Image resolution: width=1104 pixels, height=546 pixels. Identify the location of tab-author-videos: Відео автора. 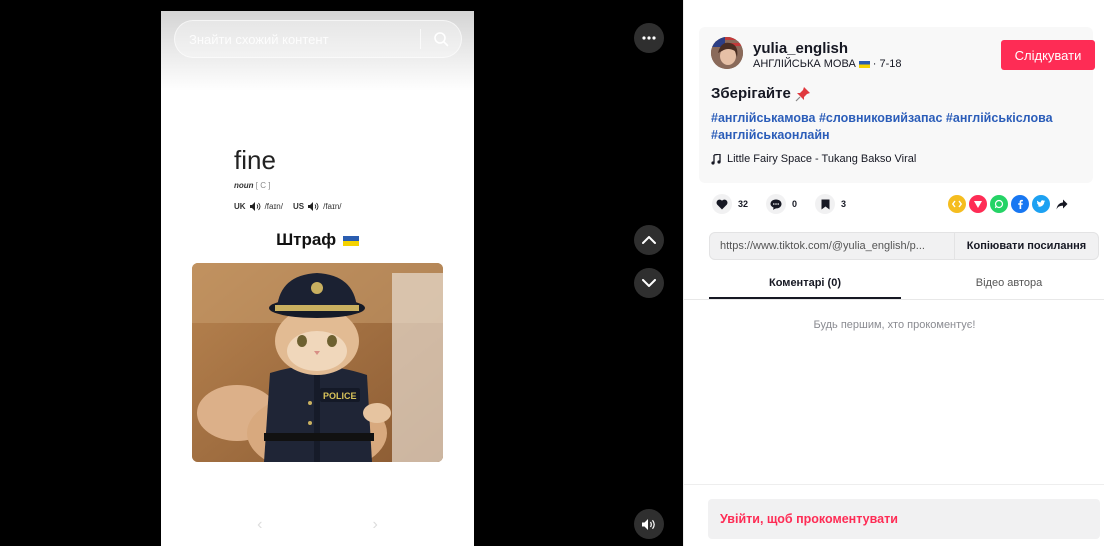
(1008, 284).